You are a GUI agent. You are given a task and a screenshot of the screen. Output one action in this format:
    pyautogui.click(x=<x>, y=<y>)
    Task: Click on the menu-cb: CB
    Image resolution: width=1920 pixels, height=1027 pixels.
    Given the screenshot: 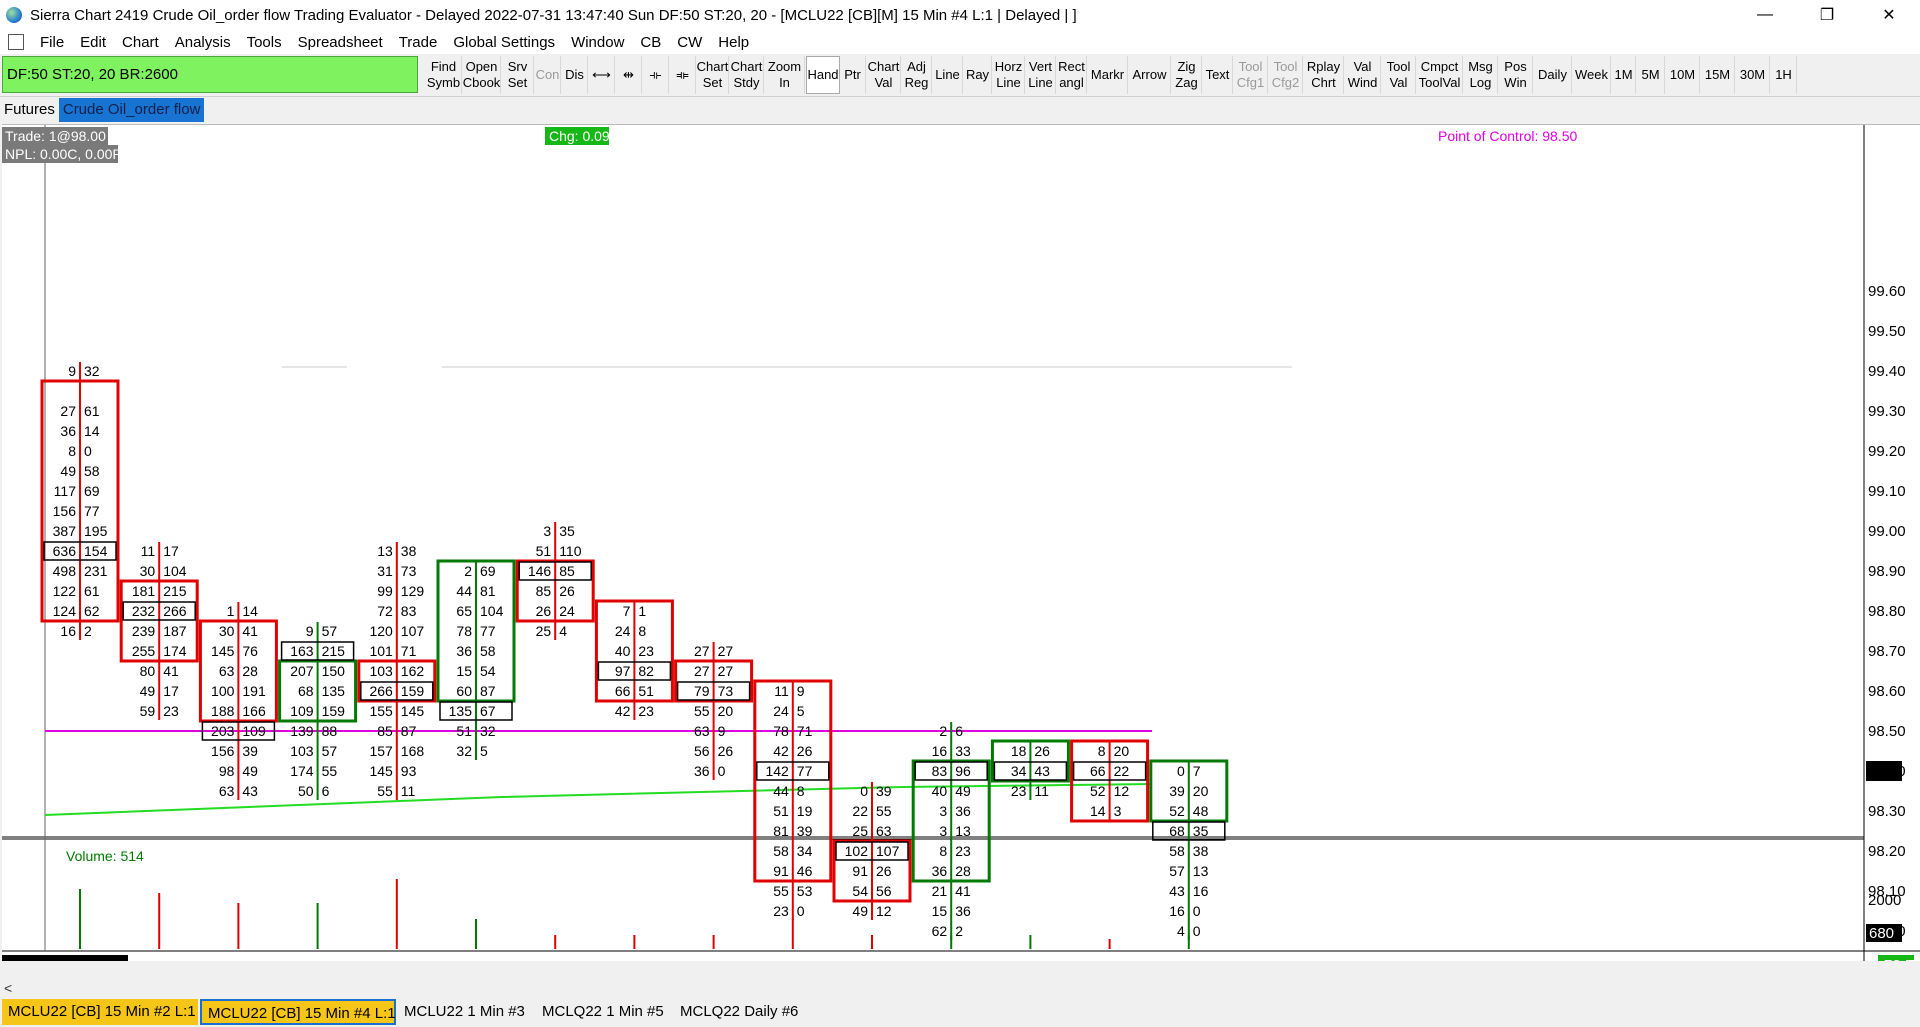 What is the action you would take?
    pyautogui.click(x=650, y=42)
    